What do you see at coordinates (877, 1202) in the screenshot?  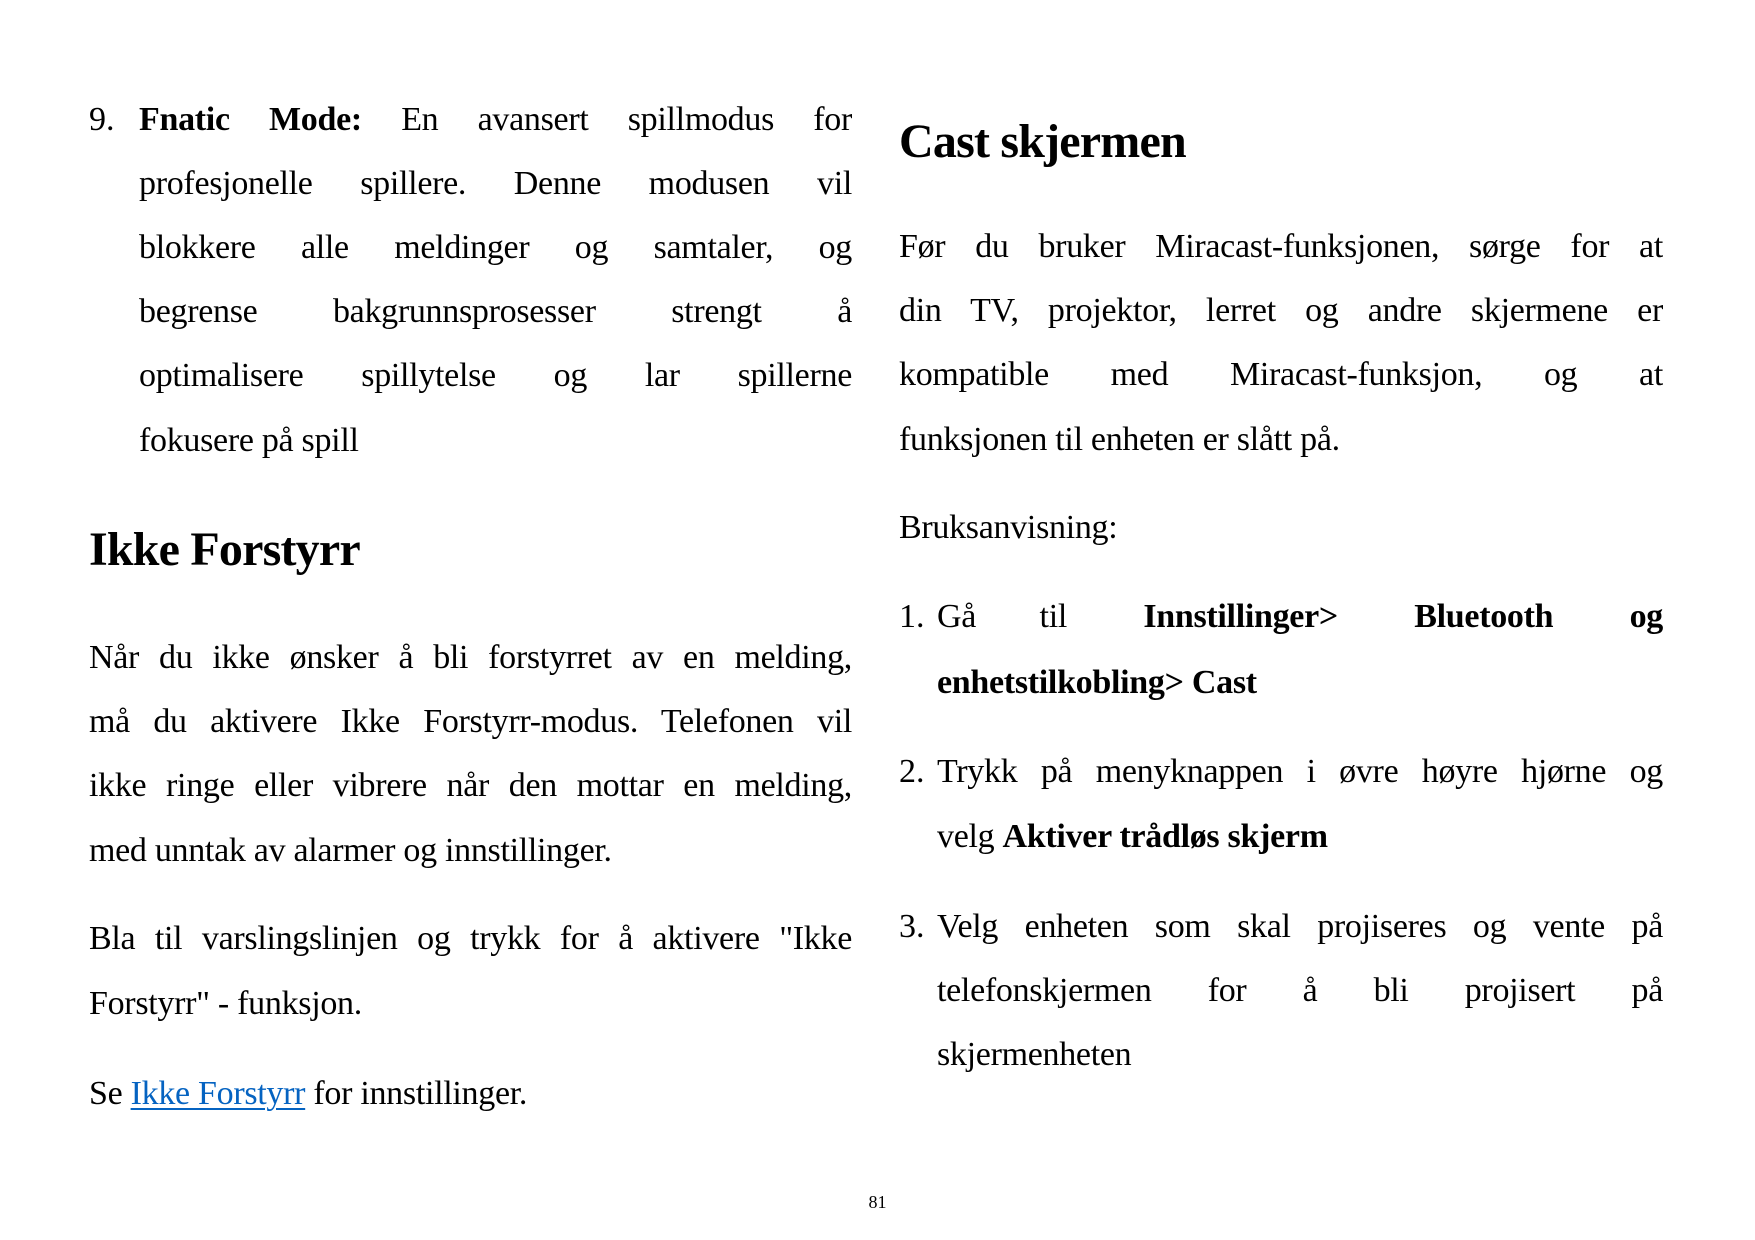 I see `page-number: 81` at bounding box center [877, 1202].